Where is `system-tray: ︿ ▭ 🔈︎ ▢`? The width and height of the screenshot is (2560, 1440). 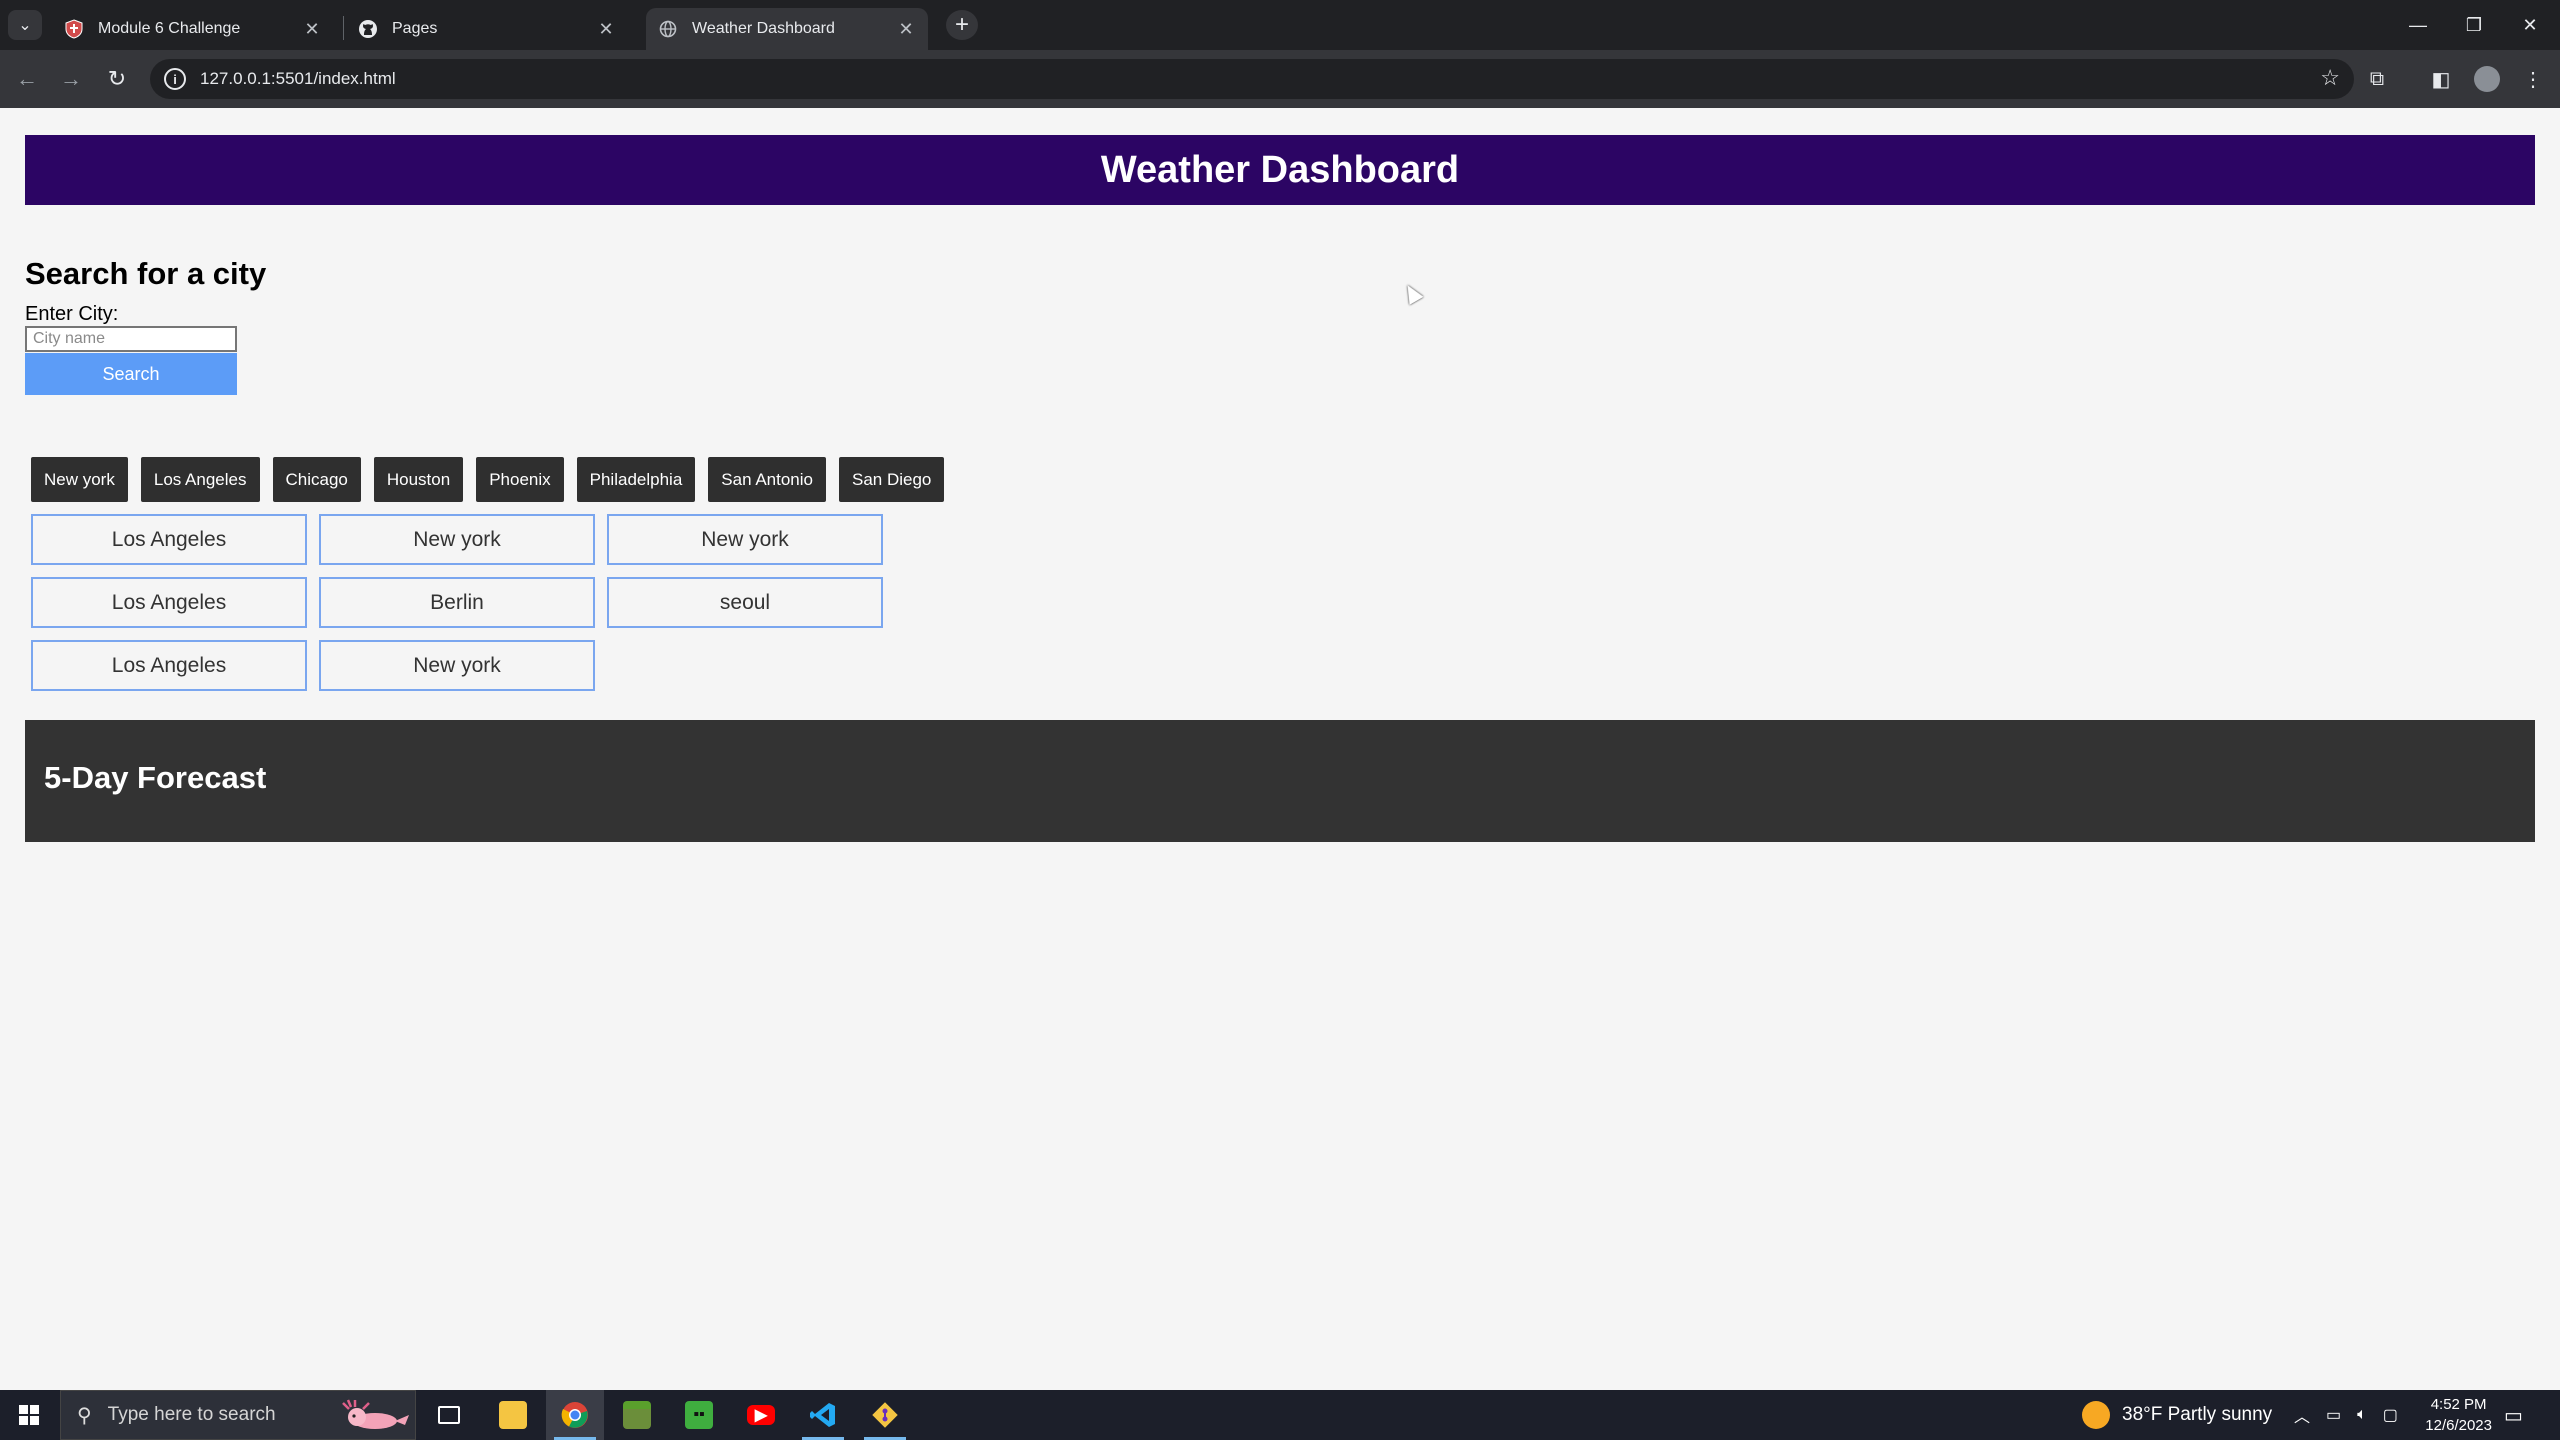 system-tray: ︿ ▭ 🔈︎ ▢ is located at coordinates (2346, 1415).